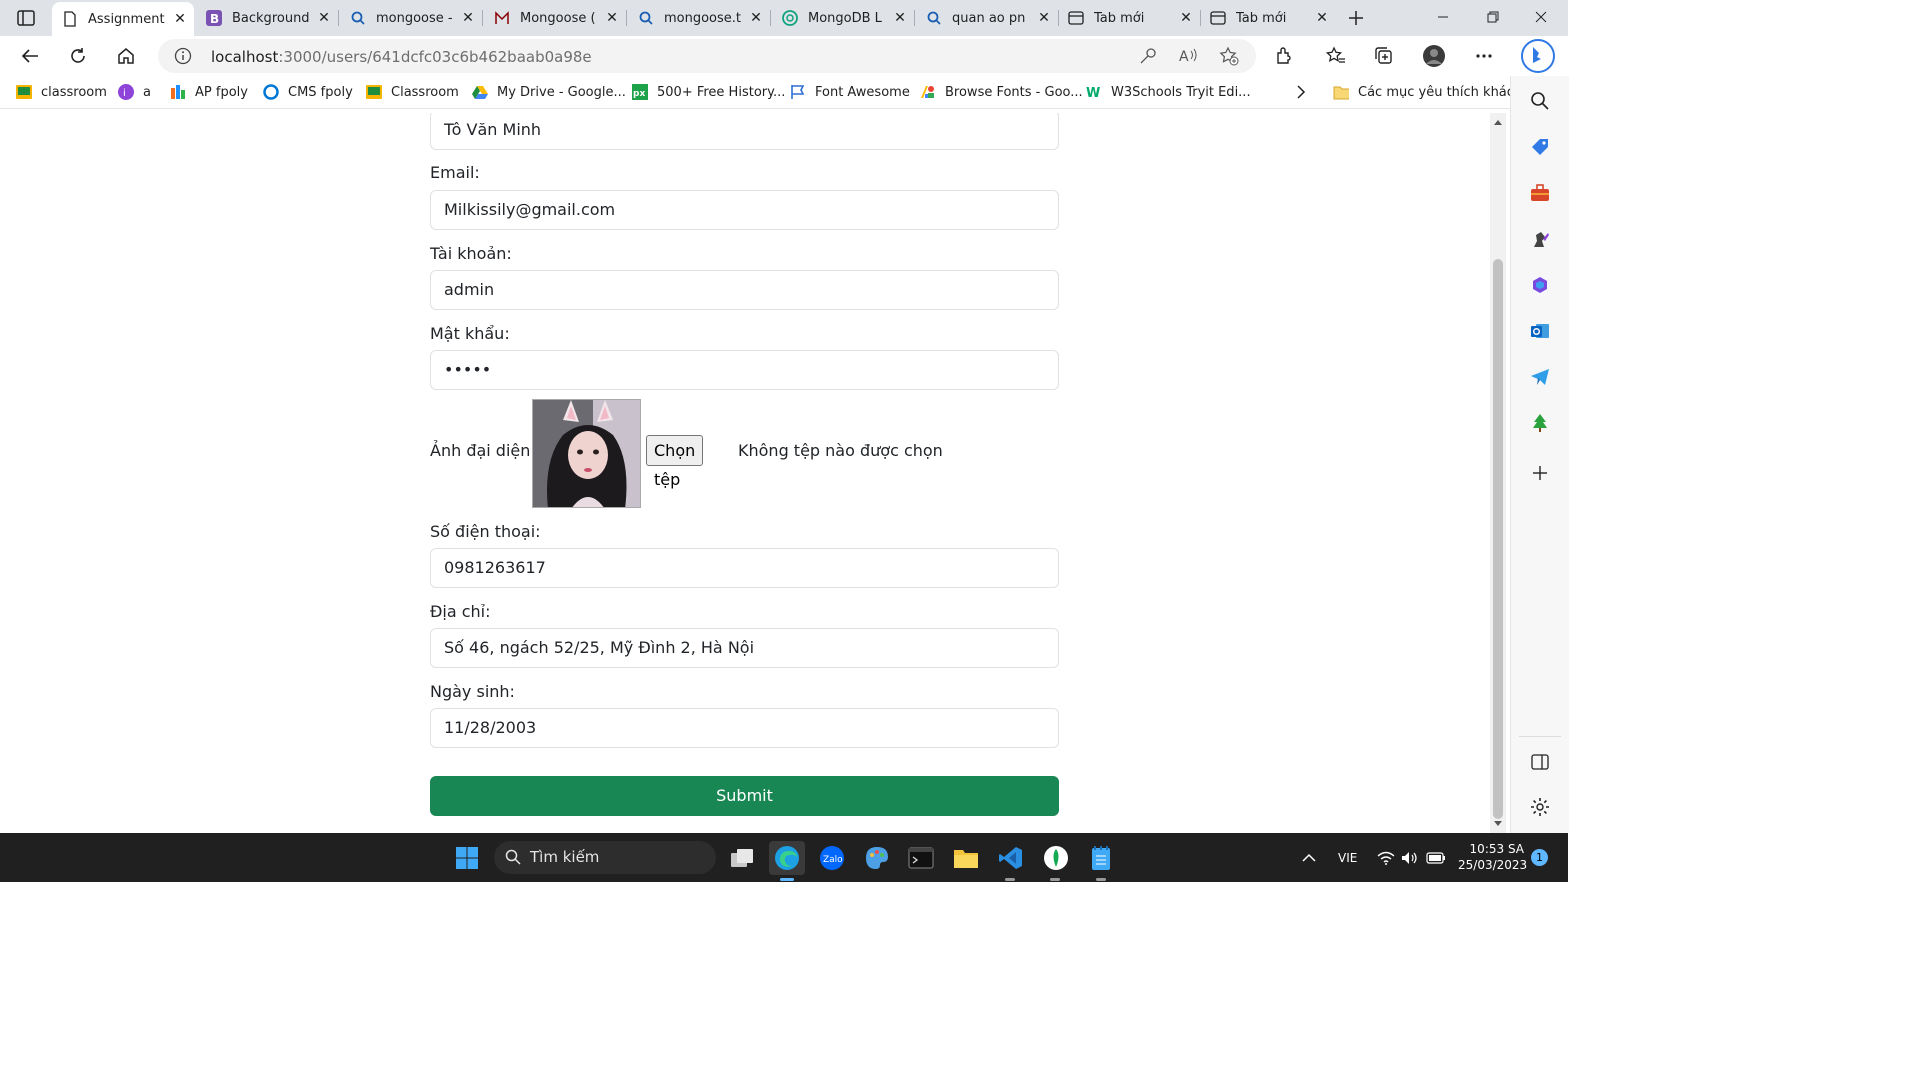 This screenshot has width=1920, height=1080. I want to click on wifi-icon, so click(1386, 858).